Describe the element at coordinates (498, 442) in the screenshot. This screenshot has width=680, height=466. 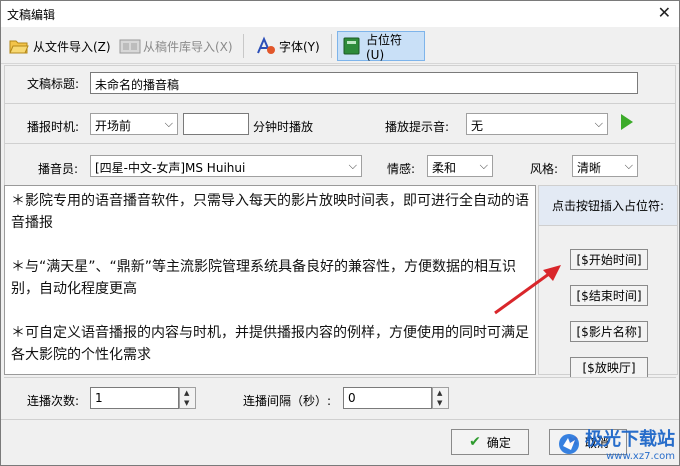
I see `ok-label: 确定` at that location.